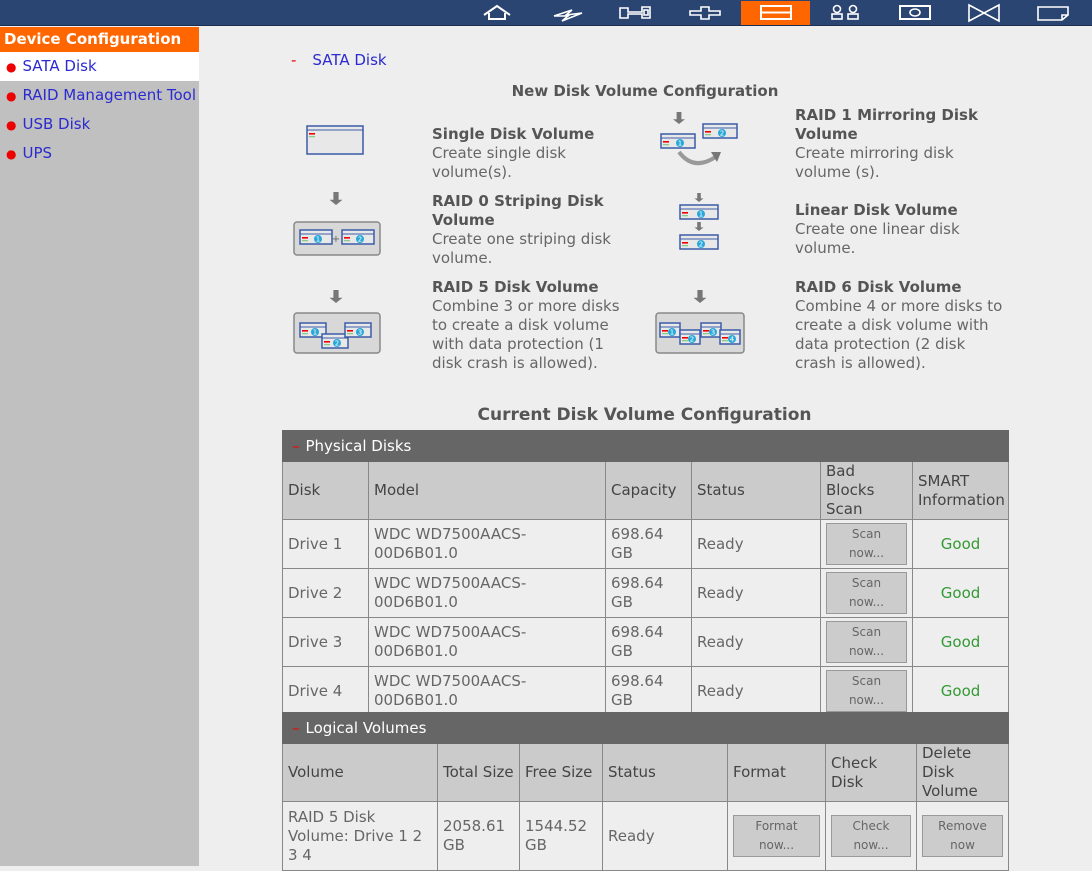  I want to click on nav-system-button, so click(1052, 13).